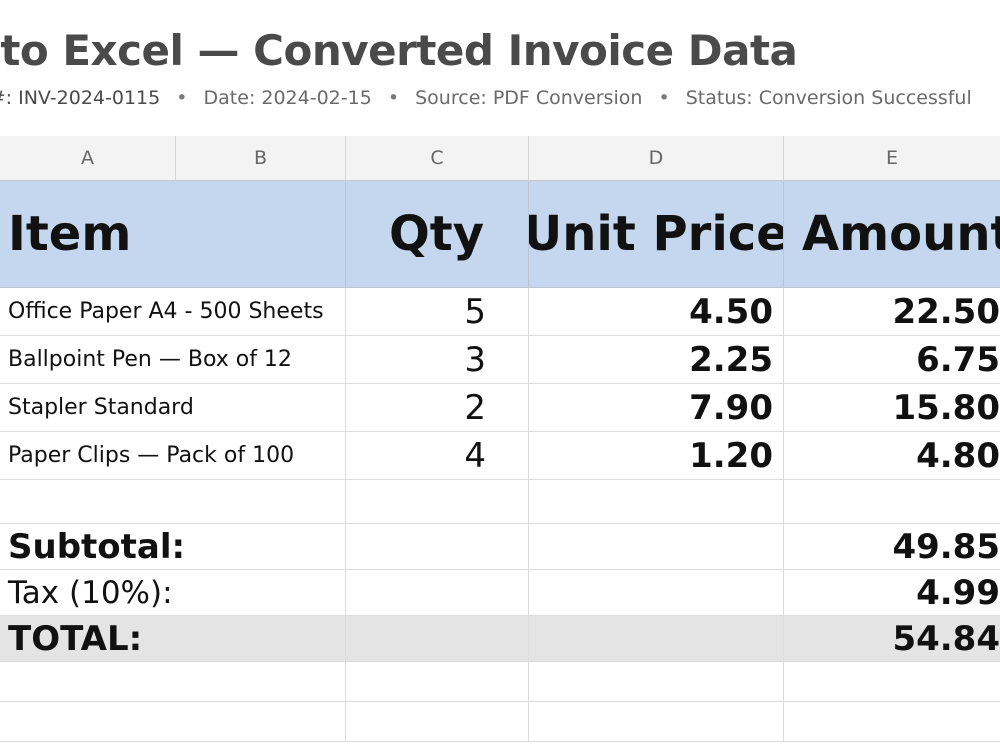  What do you see at coordinates (173, 312) in the screenshot?
I see `cell-item: Office Paper A4 - 500 Sheets` at bounding box center [173, 312].